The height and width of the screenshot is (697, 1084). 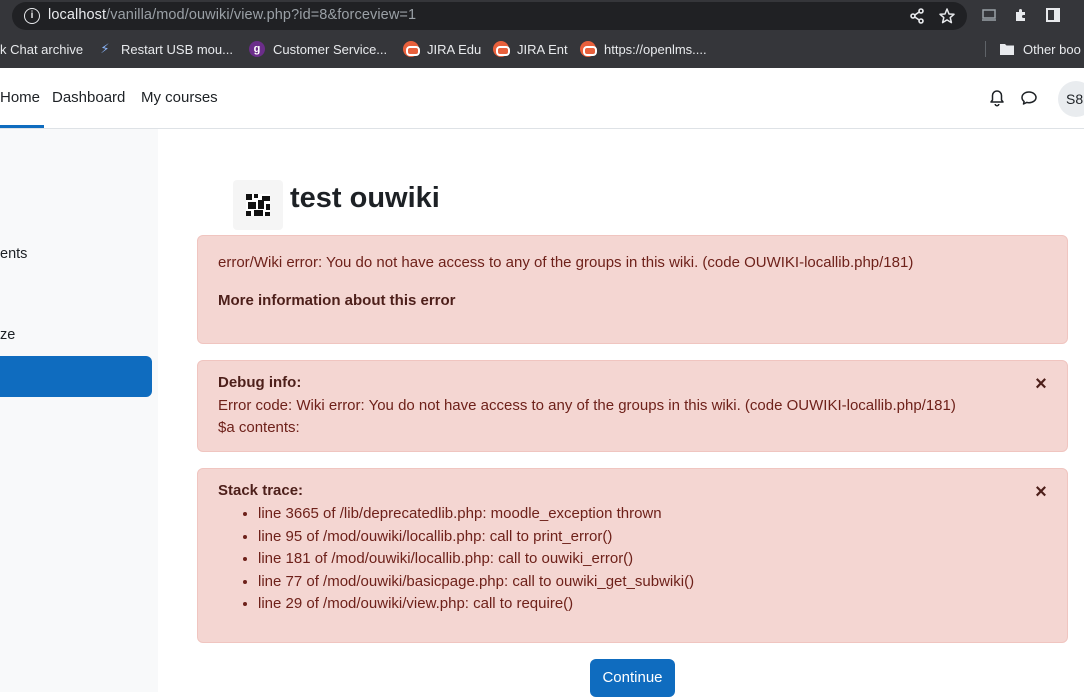 I want to click on nav-dashboard: Dashboard, so click(x=88, y=98).